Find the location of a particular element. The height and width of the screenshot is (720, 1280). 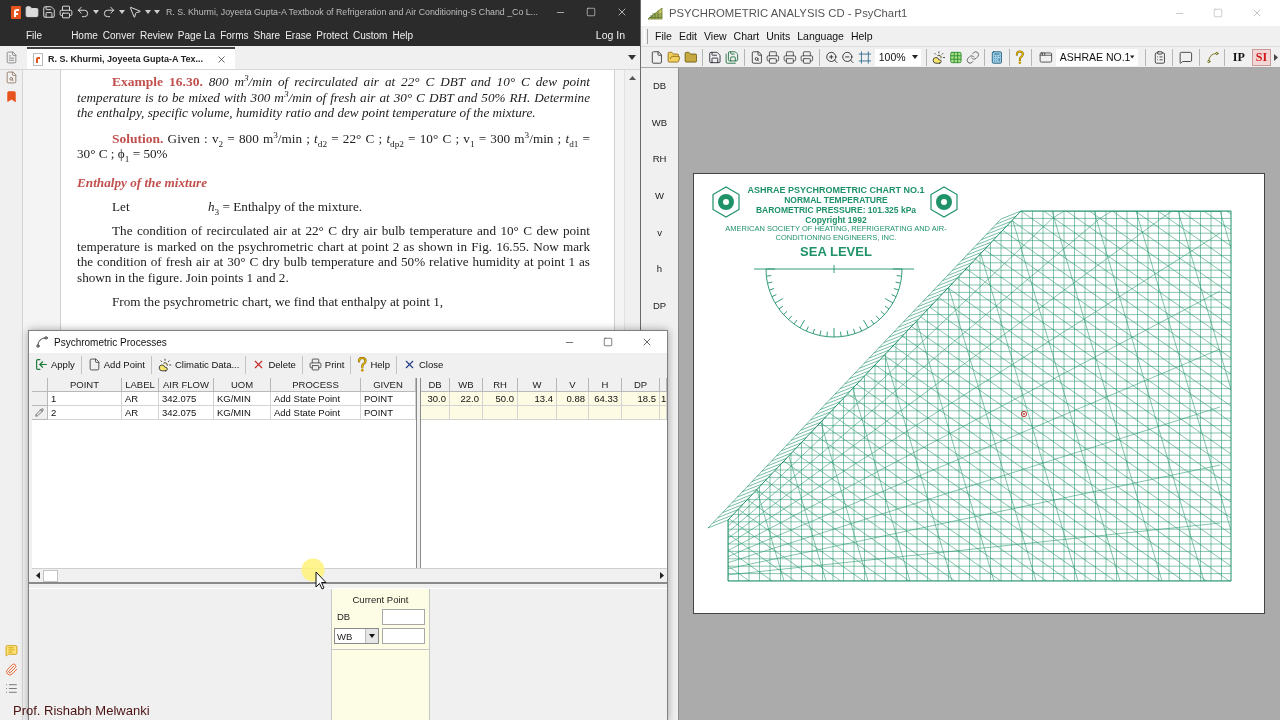

column-header: UOM is located at coordinates (242, 385).